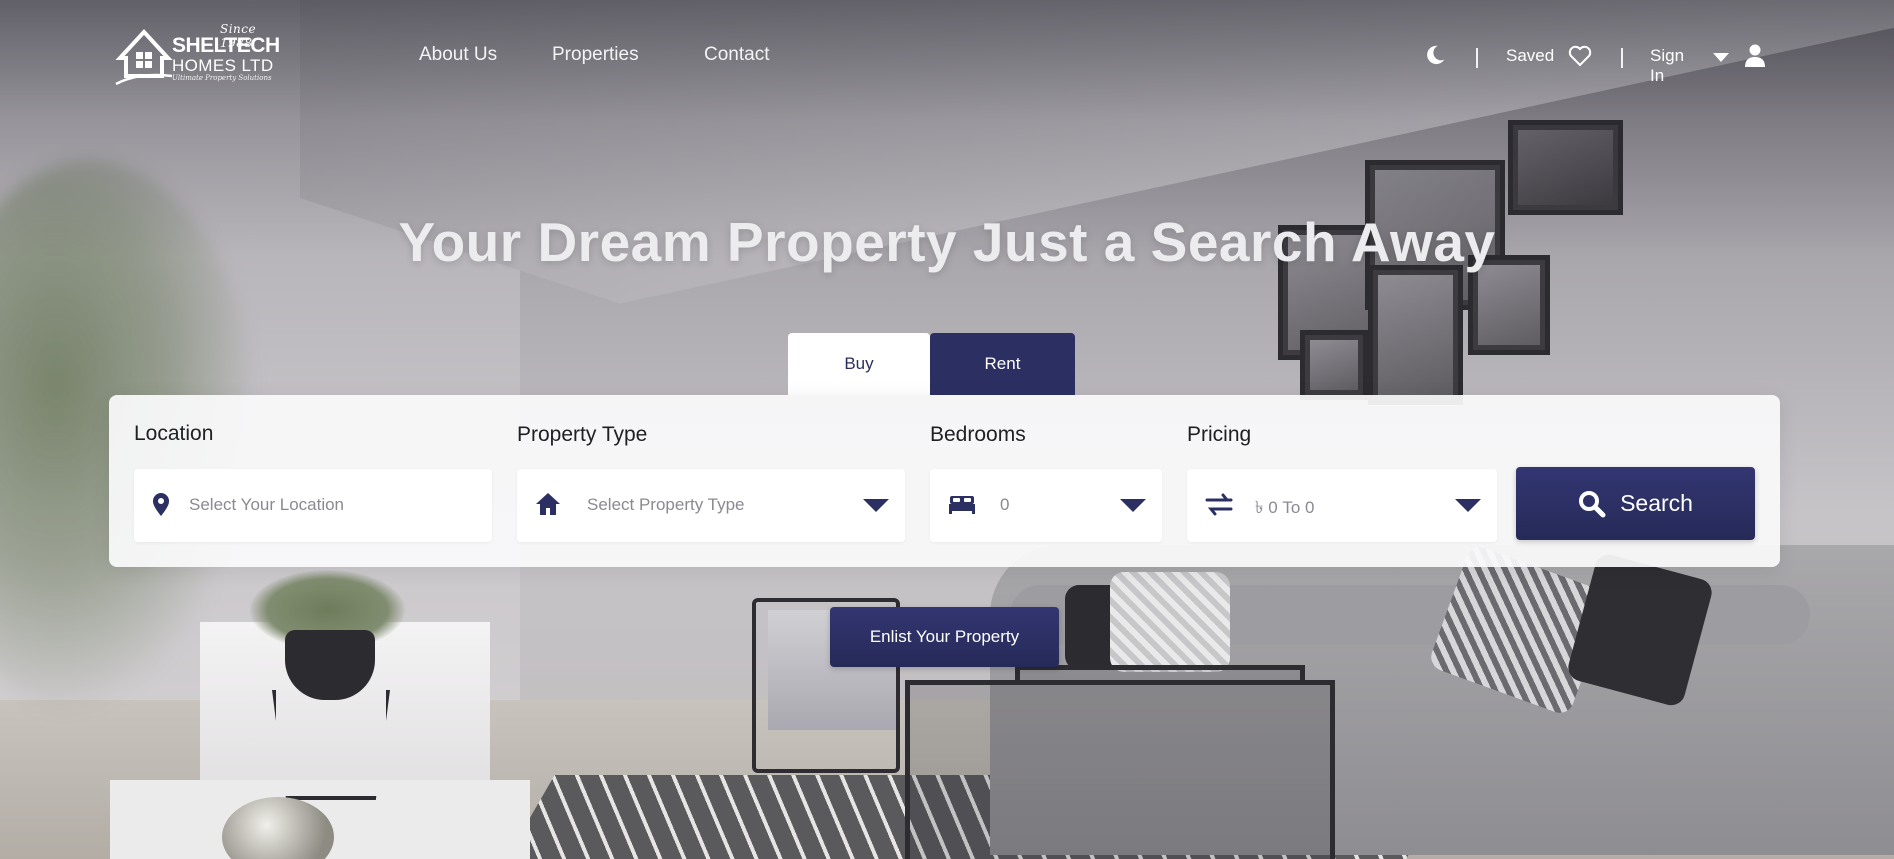  What do you see at coordinates (1530, 56) in the screenshot?
I see `saved-link: Saved` at bounding box center [1530, 56].